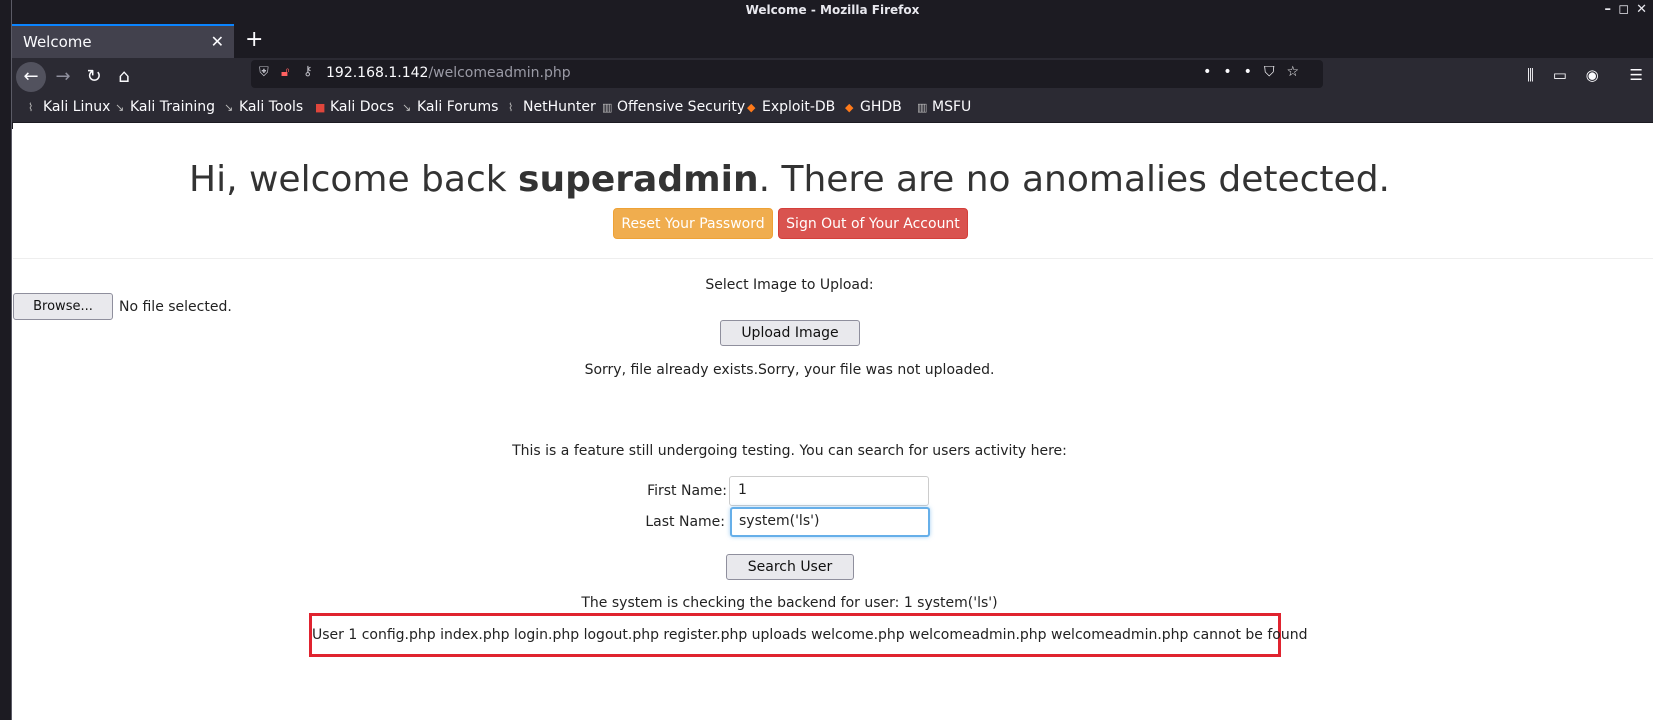  I want to click on bookmark-ghdb: ◆ GHDB, so click(873, 107).